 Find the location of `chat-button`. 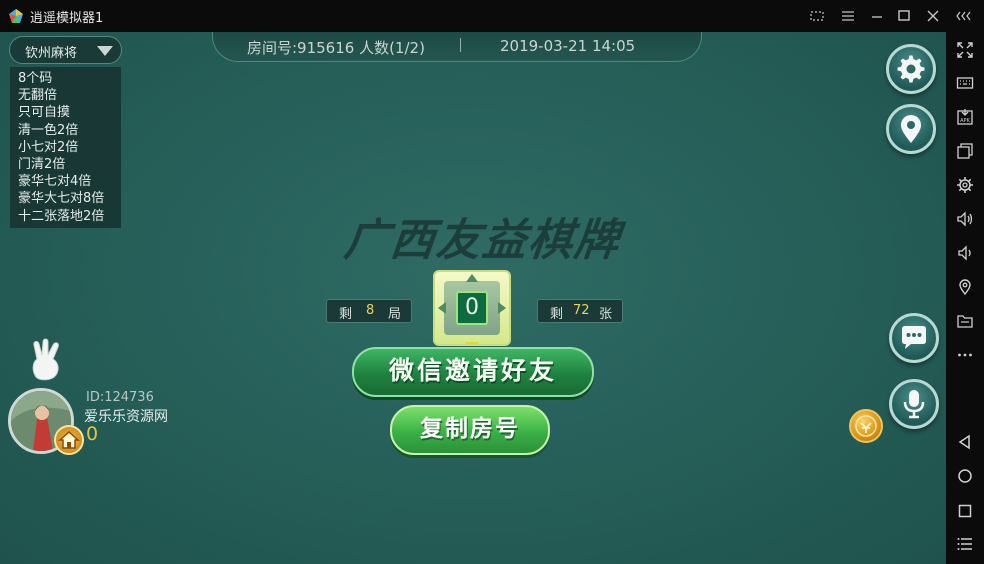

chat-button is located at coordinates (914, 338).